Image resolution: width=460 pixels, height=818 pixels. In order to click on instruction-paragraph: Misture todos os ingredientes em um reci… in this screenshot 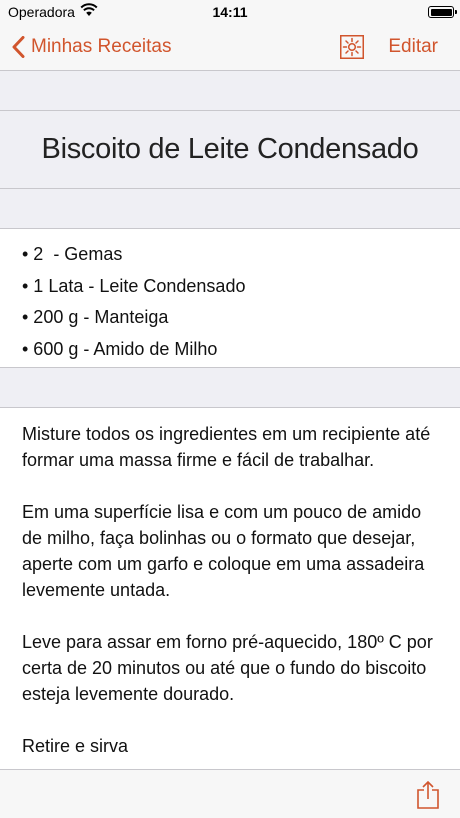, I will do `click(226, 447)`.